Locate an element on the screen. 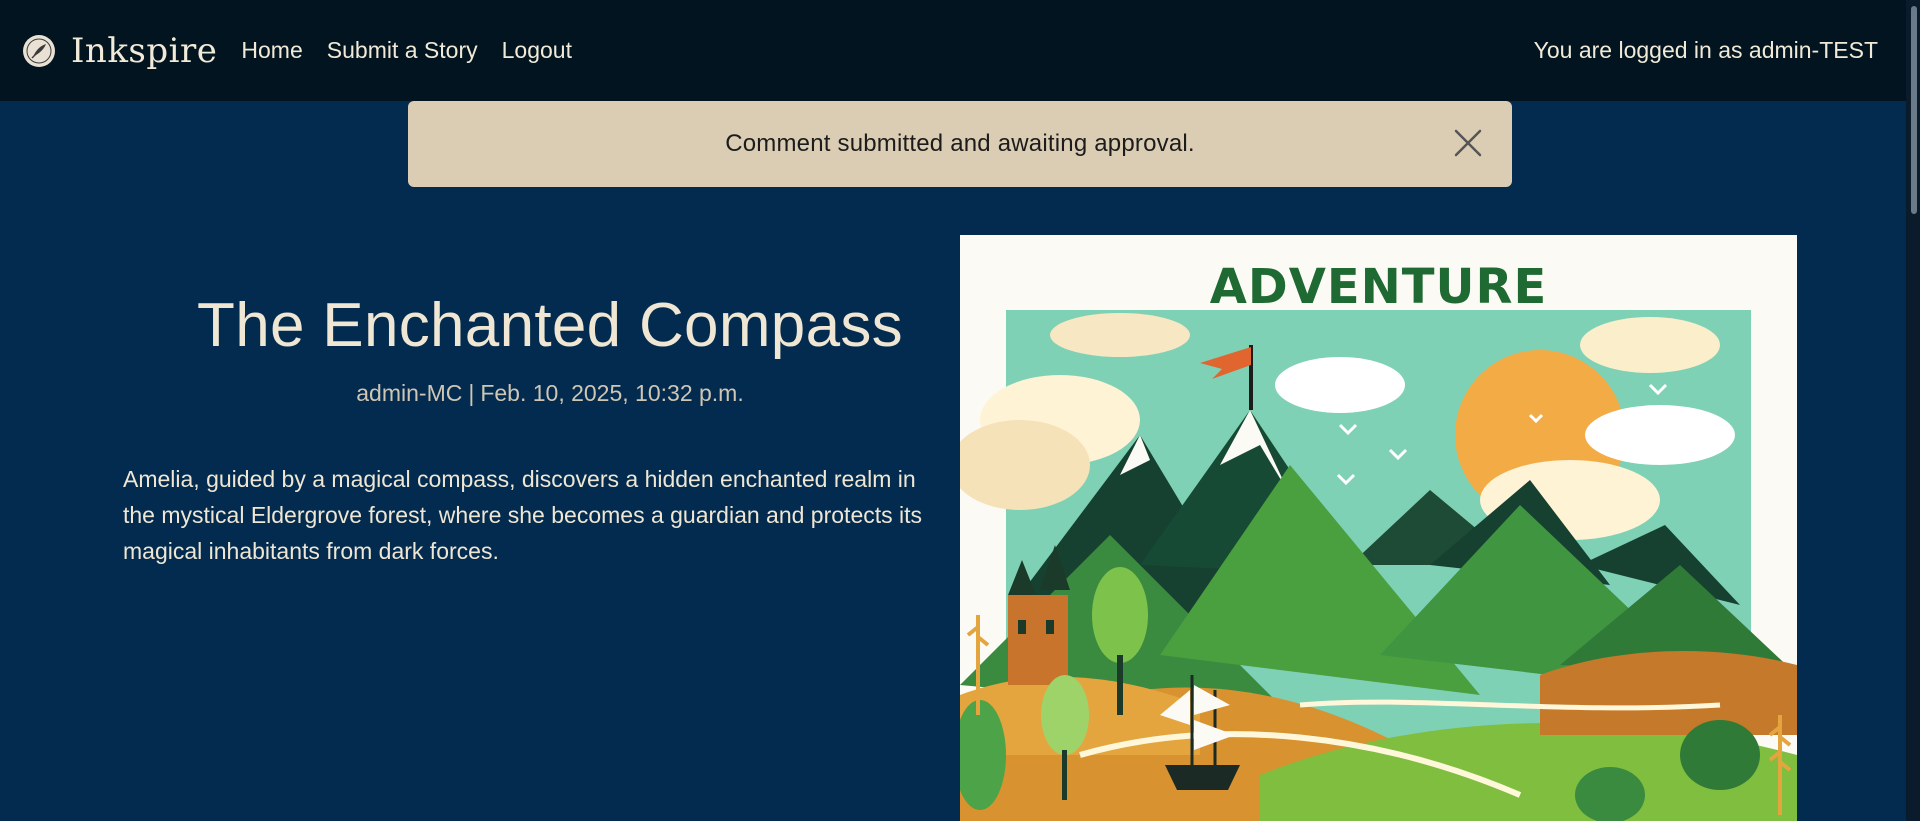 The width and height of the screenshot is (1920, 821). page-scrollbar is located at coordinates (1913, 410).